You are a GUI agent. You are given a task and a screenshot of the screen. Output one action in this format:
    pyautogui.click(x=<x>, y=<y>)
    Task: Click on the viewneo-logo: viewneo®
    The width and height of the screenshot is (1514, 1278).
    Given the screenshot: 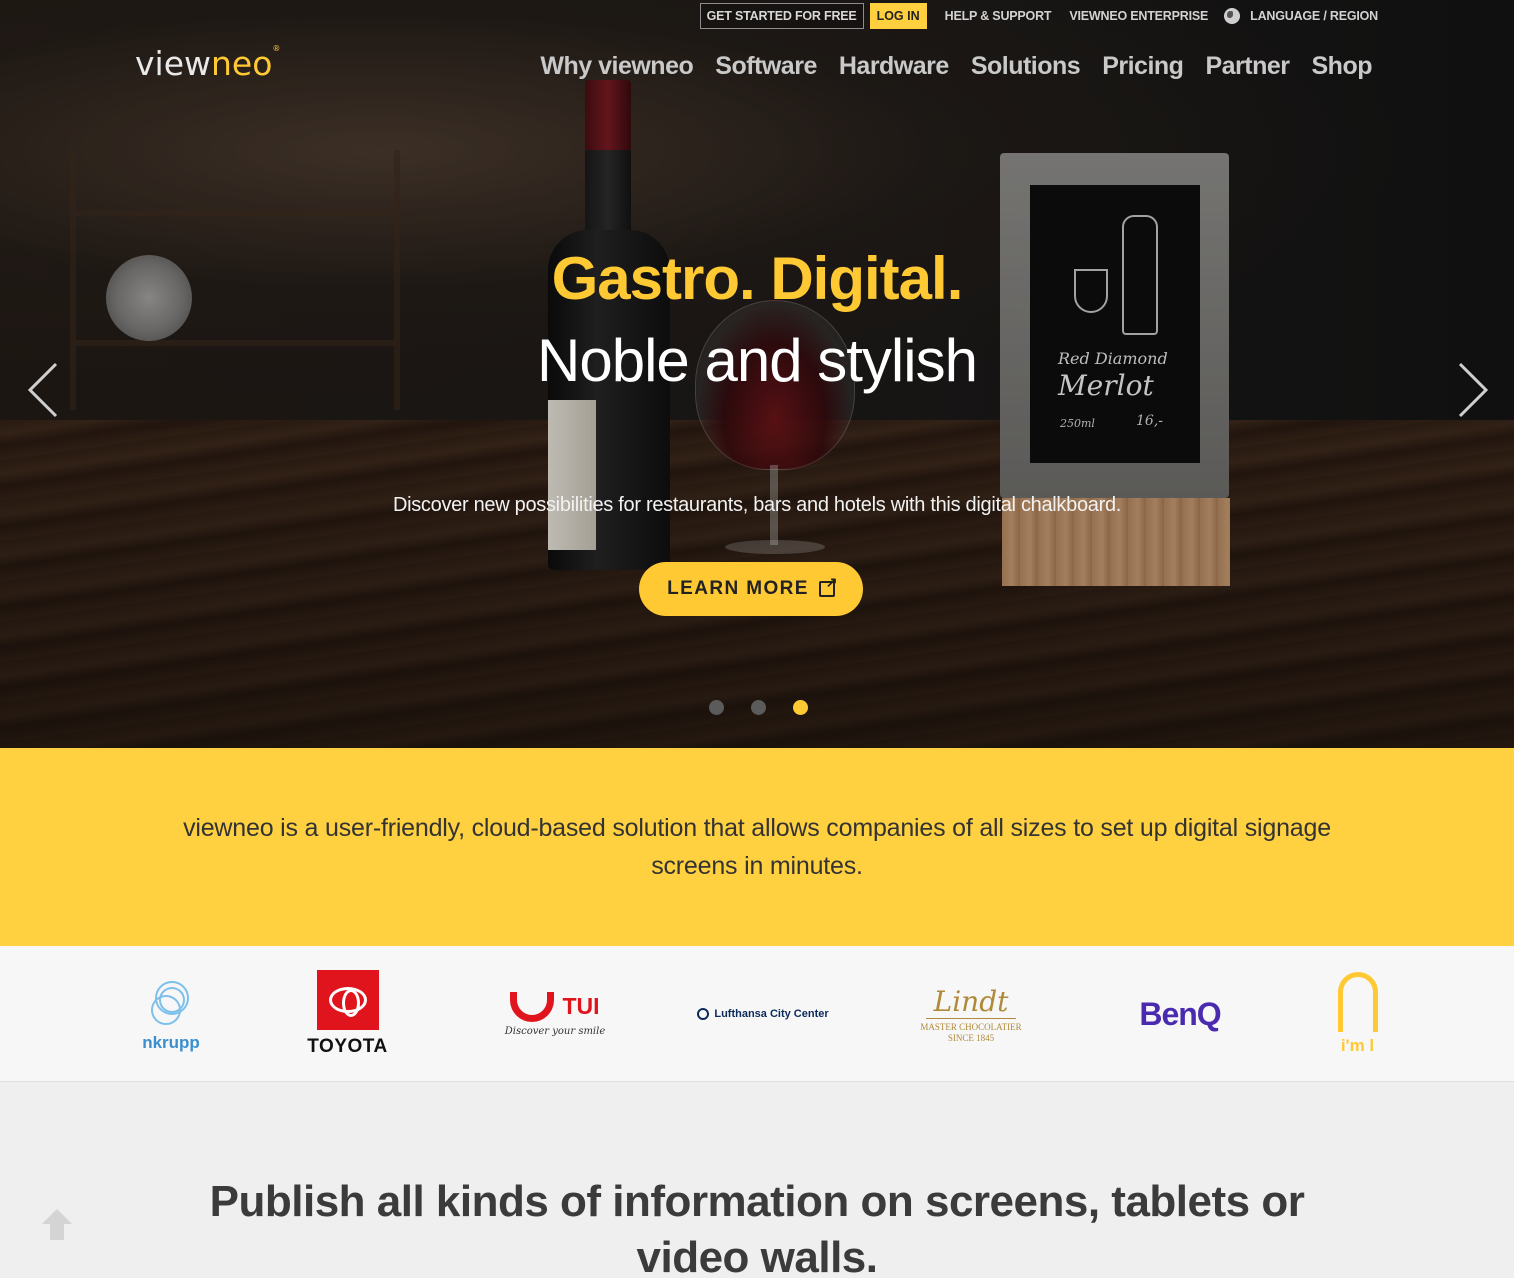 What is the action you would take?
    pyautogui.click(x=207, y=63)
    